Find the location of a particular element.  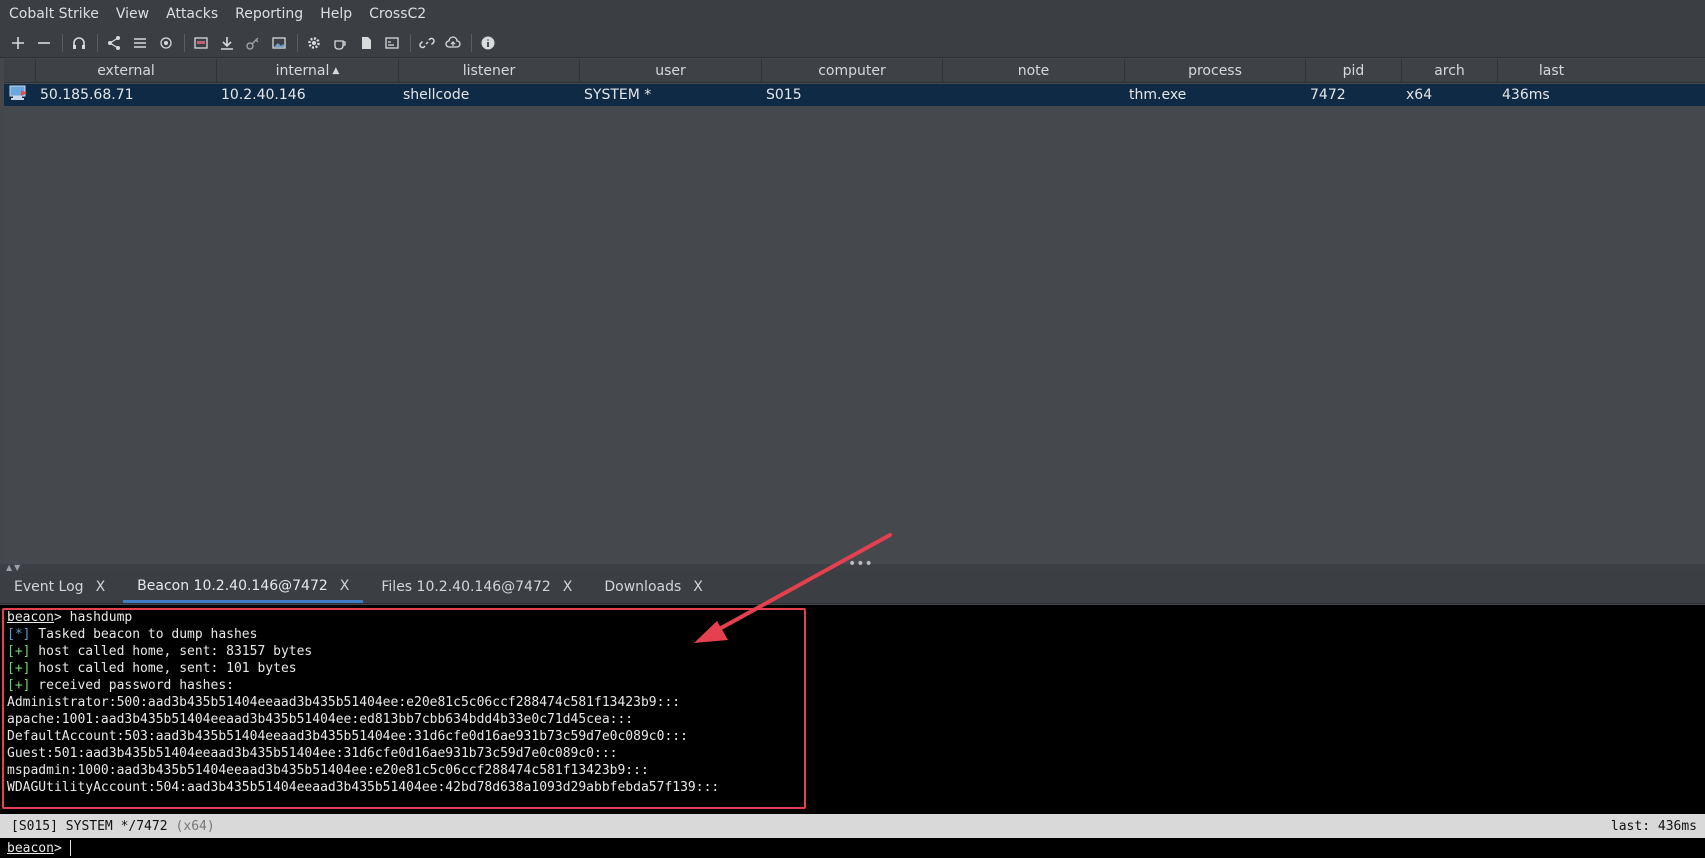

column-label: arch is located at coordinates (1449, 71).